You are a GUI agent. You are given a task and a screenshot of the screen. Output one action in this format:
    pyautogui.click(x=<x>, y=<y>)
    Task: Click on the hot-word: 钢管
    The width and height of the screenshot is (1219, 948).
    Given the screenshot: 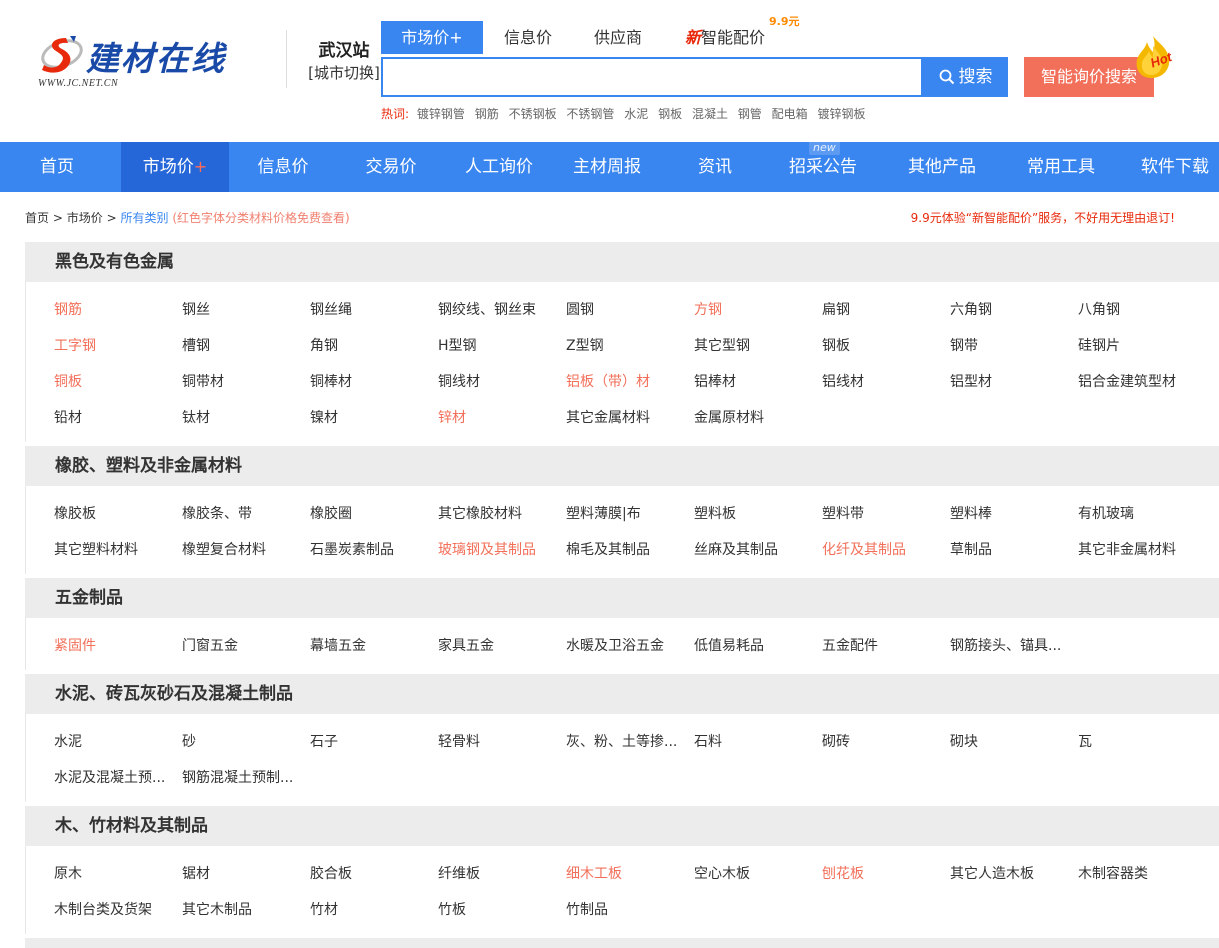 What is the action you would take?
    pyautogui.click(x=750, y=114)
    